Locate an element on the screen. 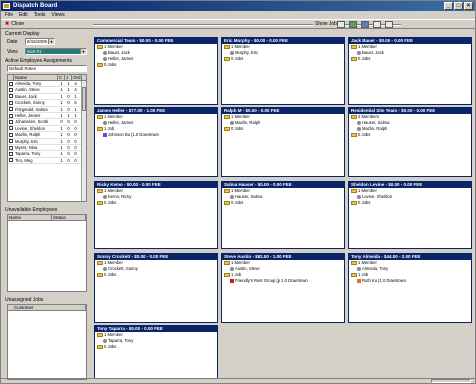 This screenshot has width=476, height=384. employee-row: Tiro, Meg 1 0 0 is located at coordinates (47, 161).